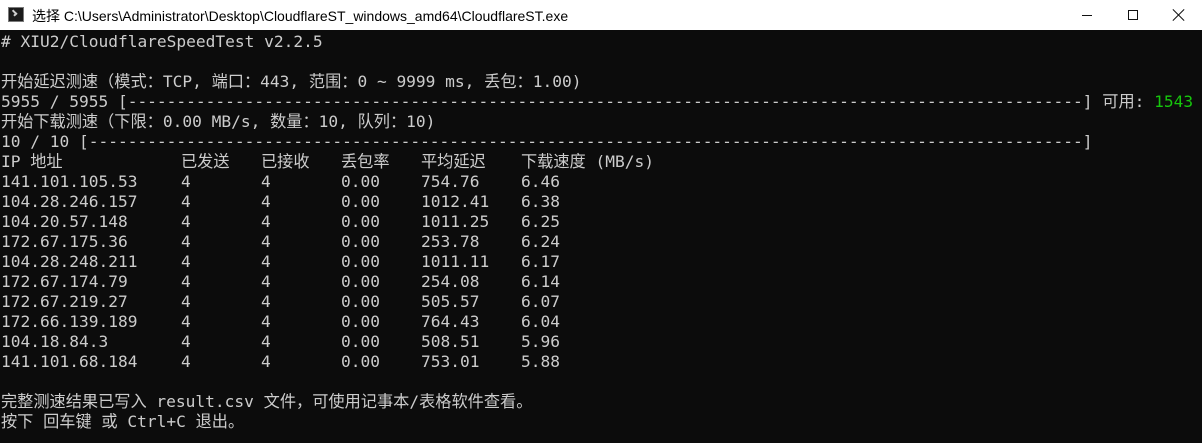  What do you see at coordinates (1174, 101) in the screenshot?
I see `available-count: 1543` at bounding box center [1174, 101].